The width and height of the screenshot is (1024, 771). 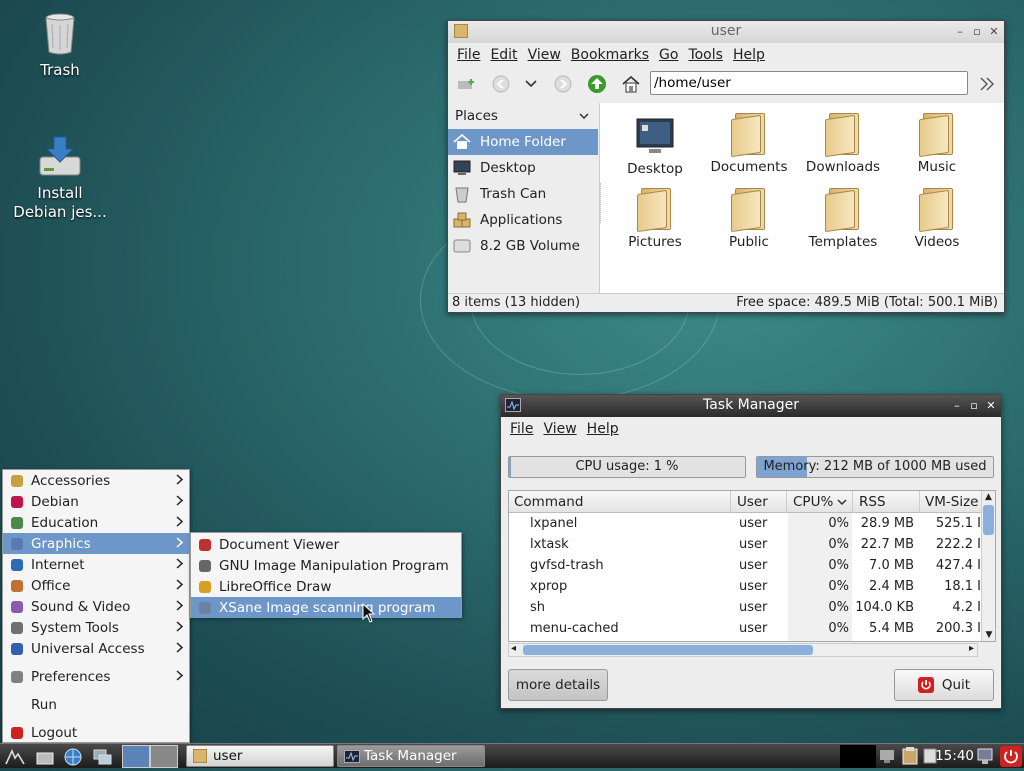 I want to click on menu-item-run: Run, so click(x=96, y=704).